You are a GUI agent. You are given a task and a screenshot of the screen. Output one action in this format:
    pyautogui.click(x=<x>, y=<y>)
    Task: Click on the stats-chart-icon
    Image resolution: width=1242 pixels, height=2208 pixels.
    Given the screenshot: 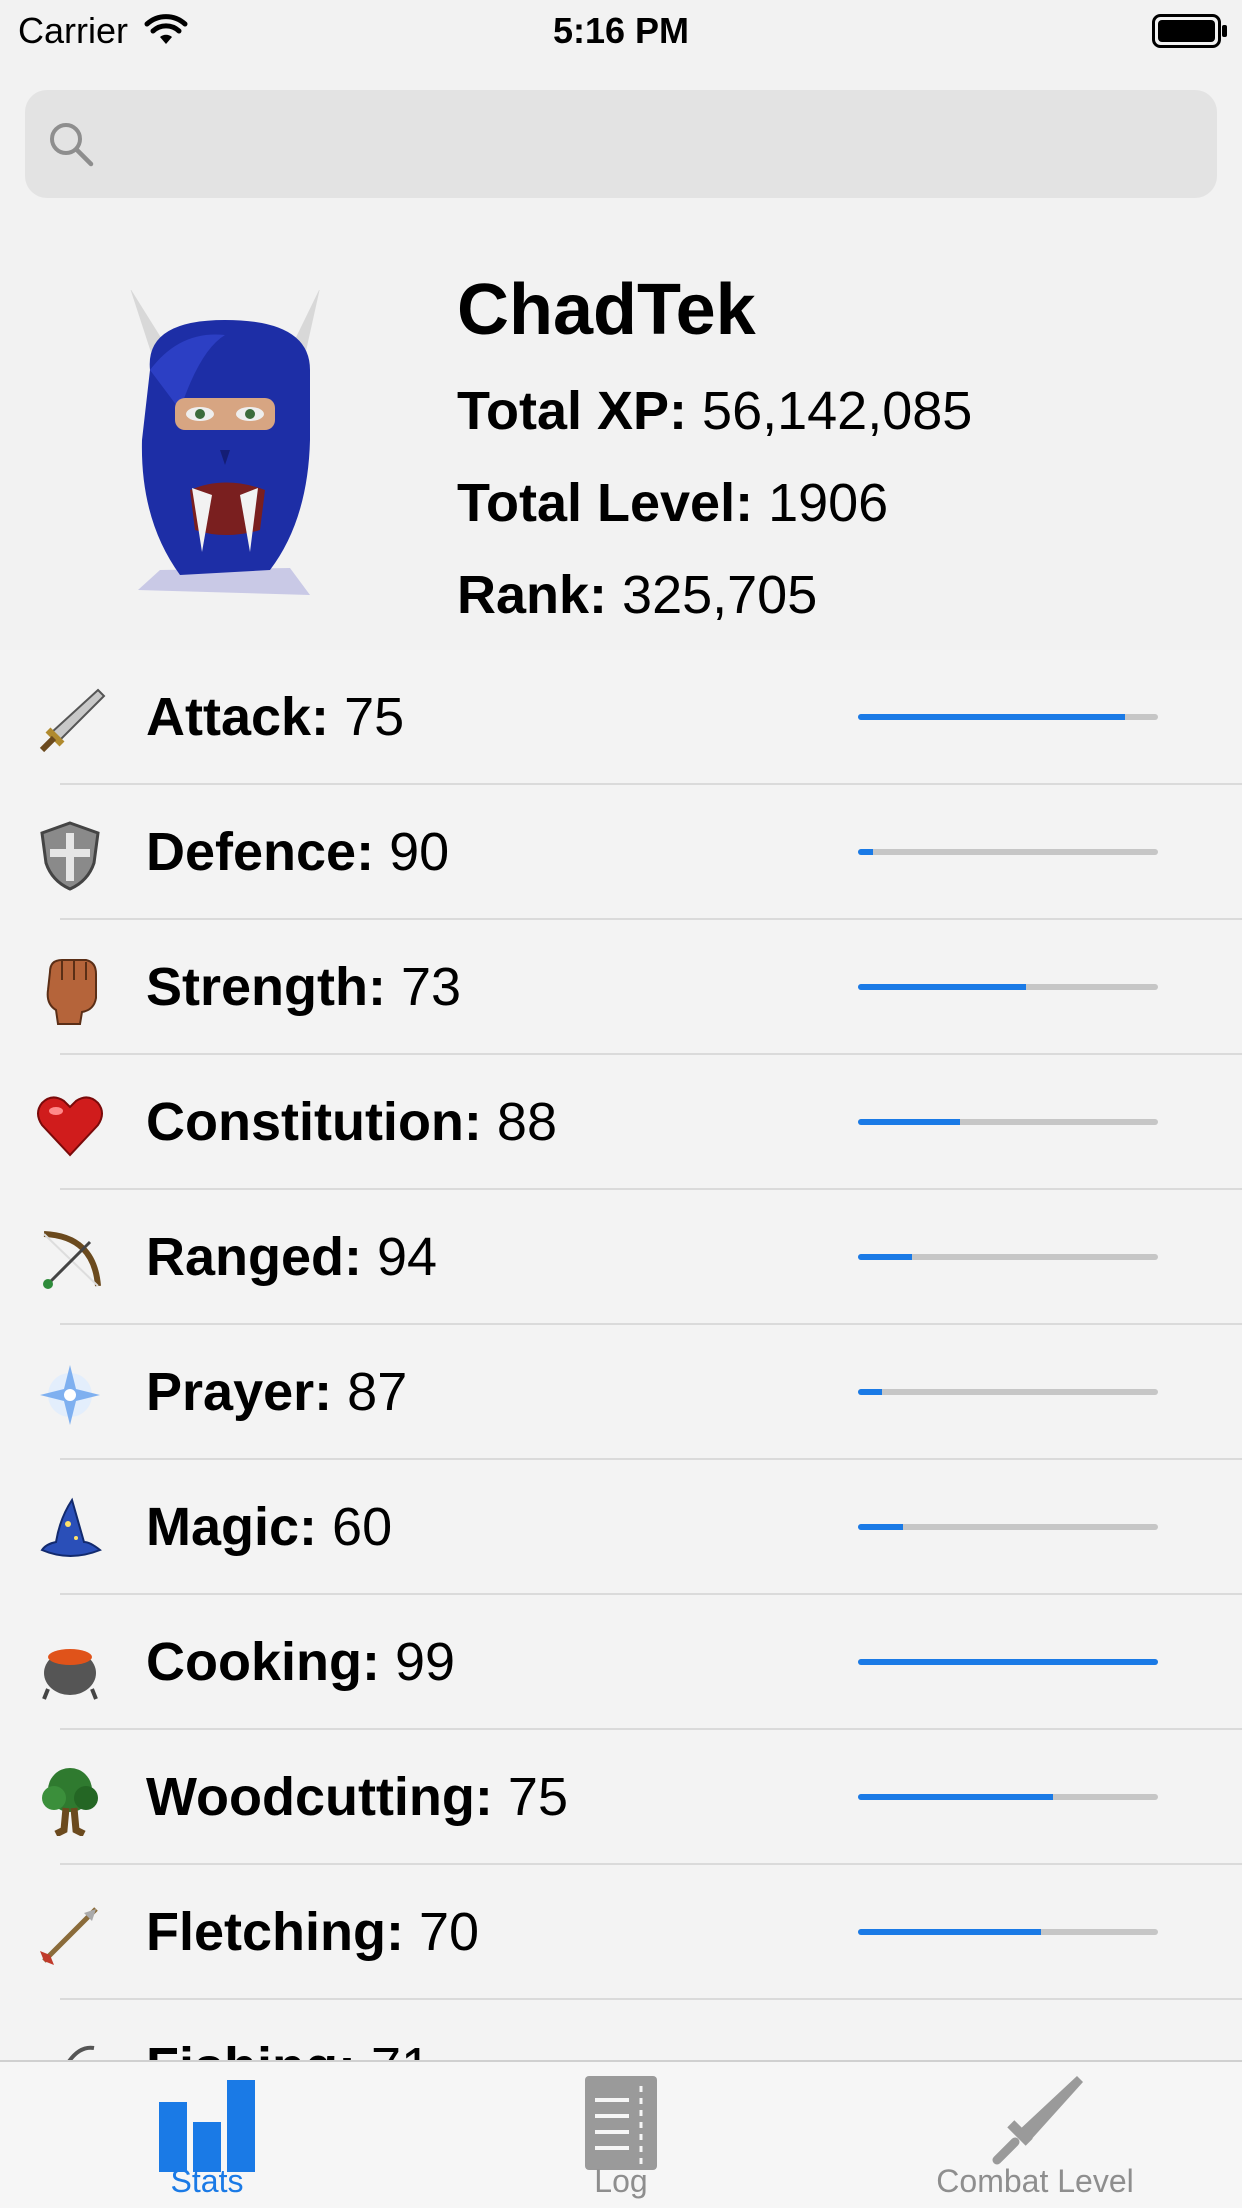 What is the action you would take?
    pyautogui.click(x=207, y=2126)
    